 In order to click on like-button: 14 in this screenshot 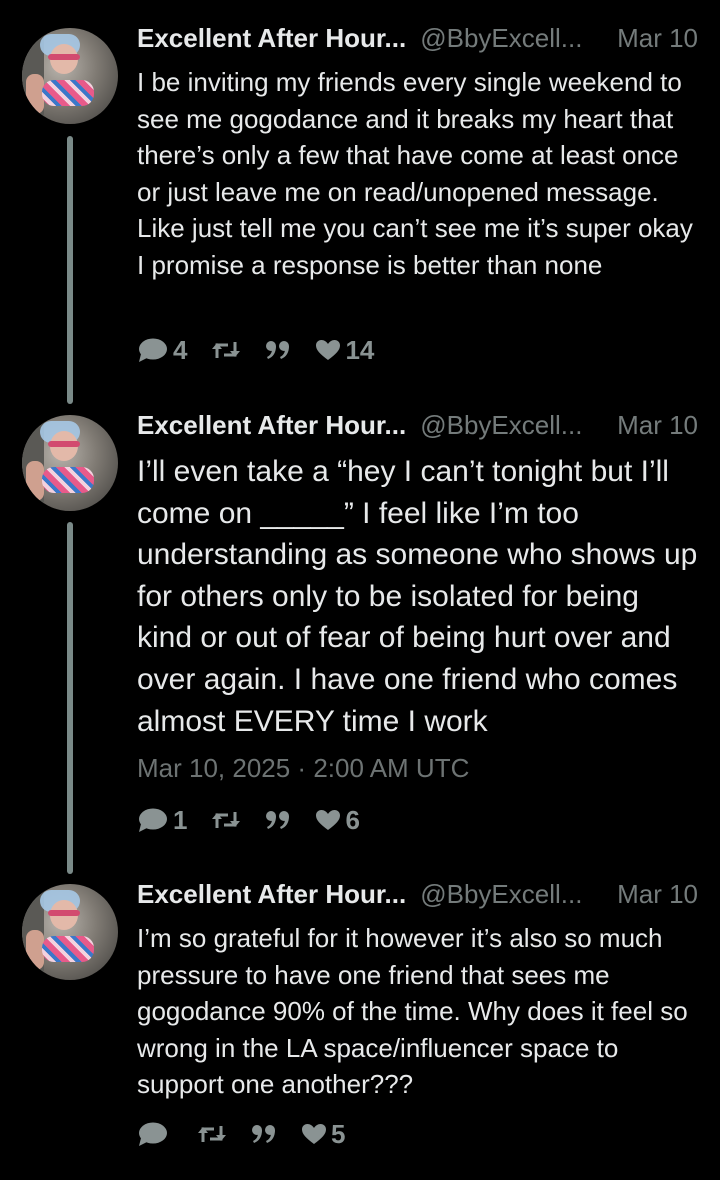, I will do `click(344, 350)`.